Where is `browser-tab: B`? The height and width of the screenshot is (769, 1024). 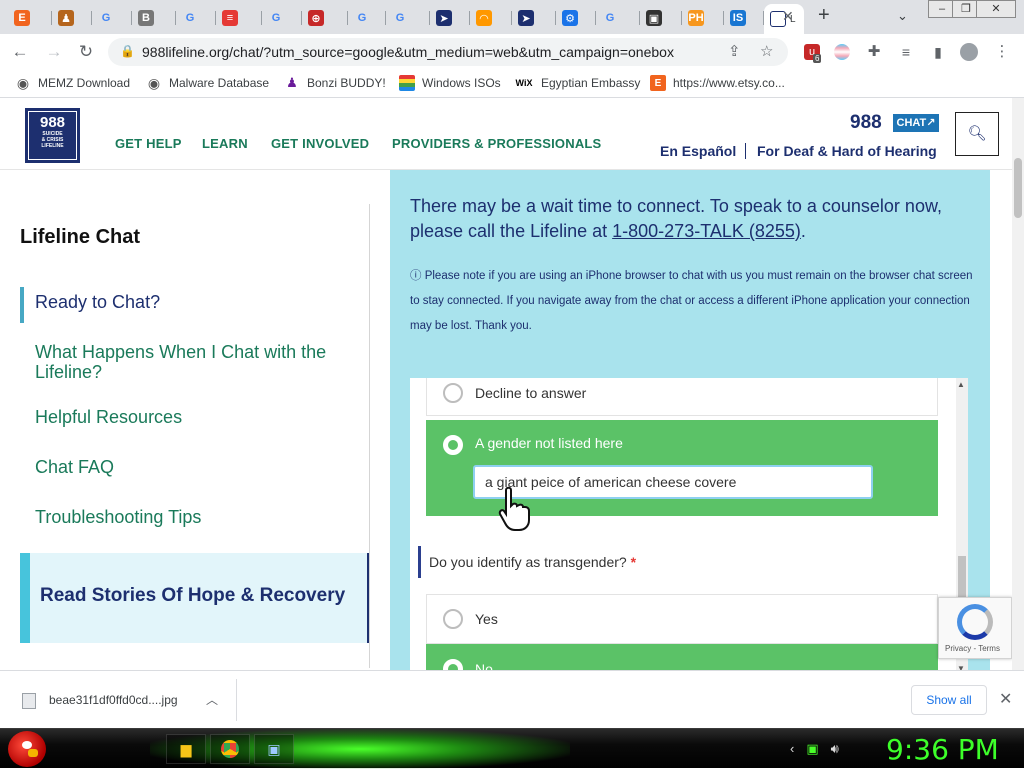
browser-tab: B is located at coordinates (154, 18).